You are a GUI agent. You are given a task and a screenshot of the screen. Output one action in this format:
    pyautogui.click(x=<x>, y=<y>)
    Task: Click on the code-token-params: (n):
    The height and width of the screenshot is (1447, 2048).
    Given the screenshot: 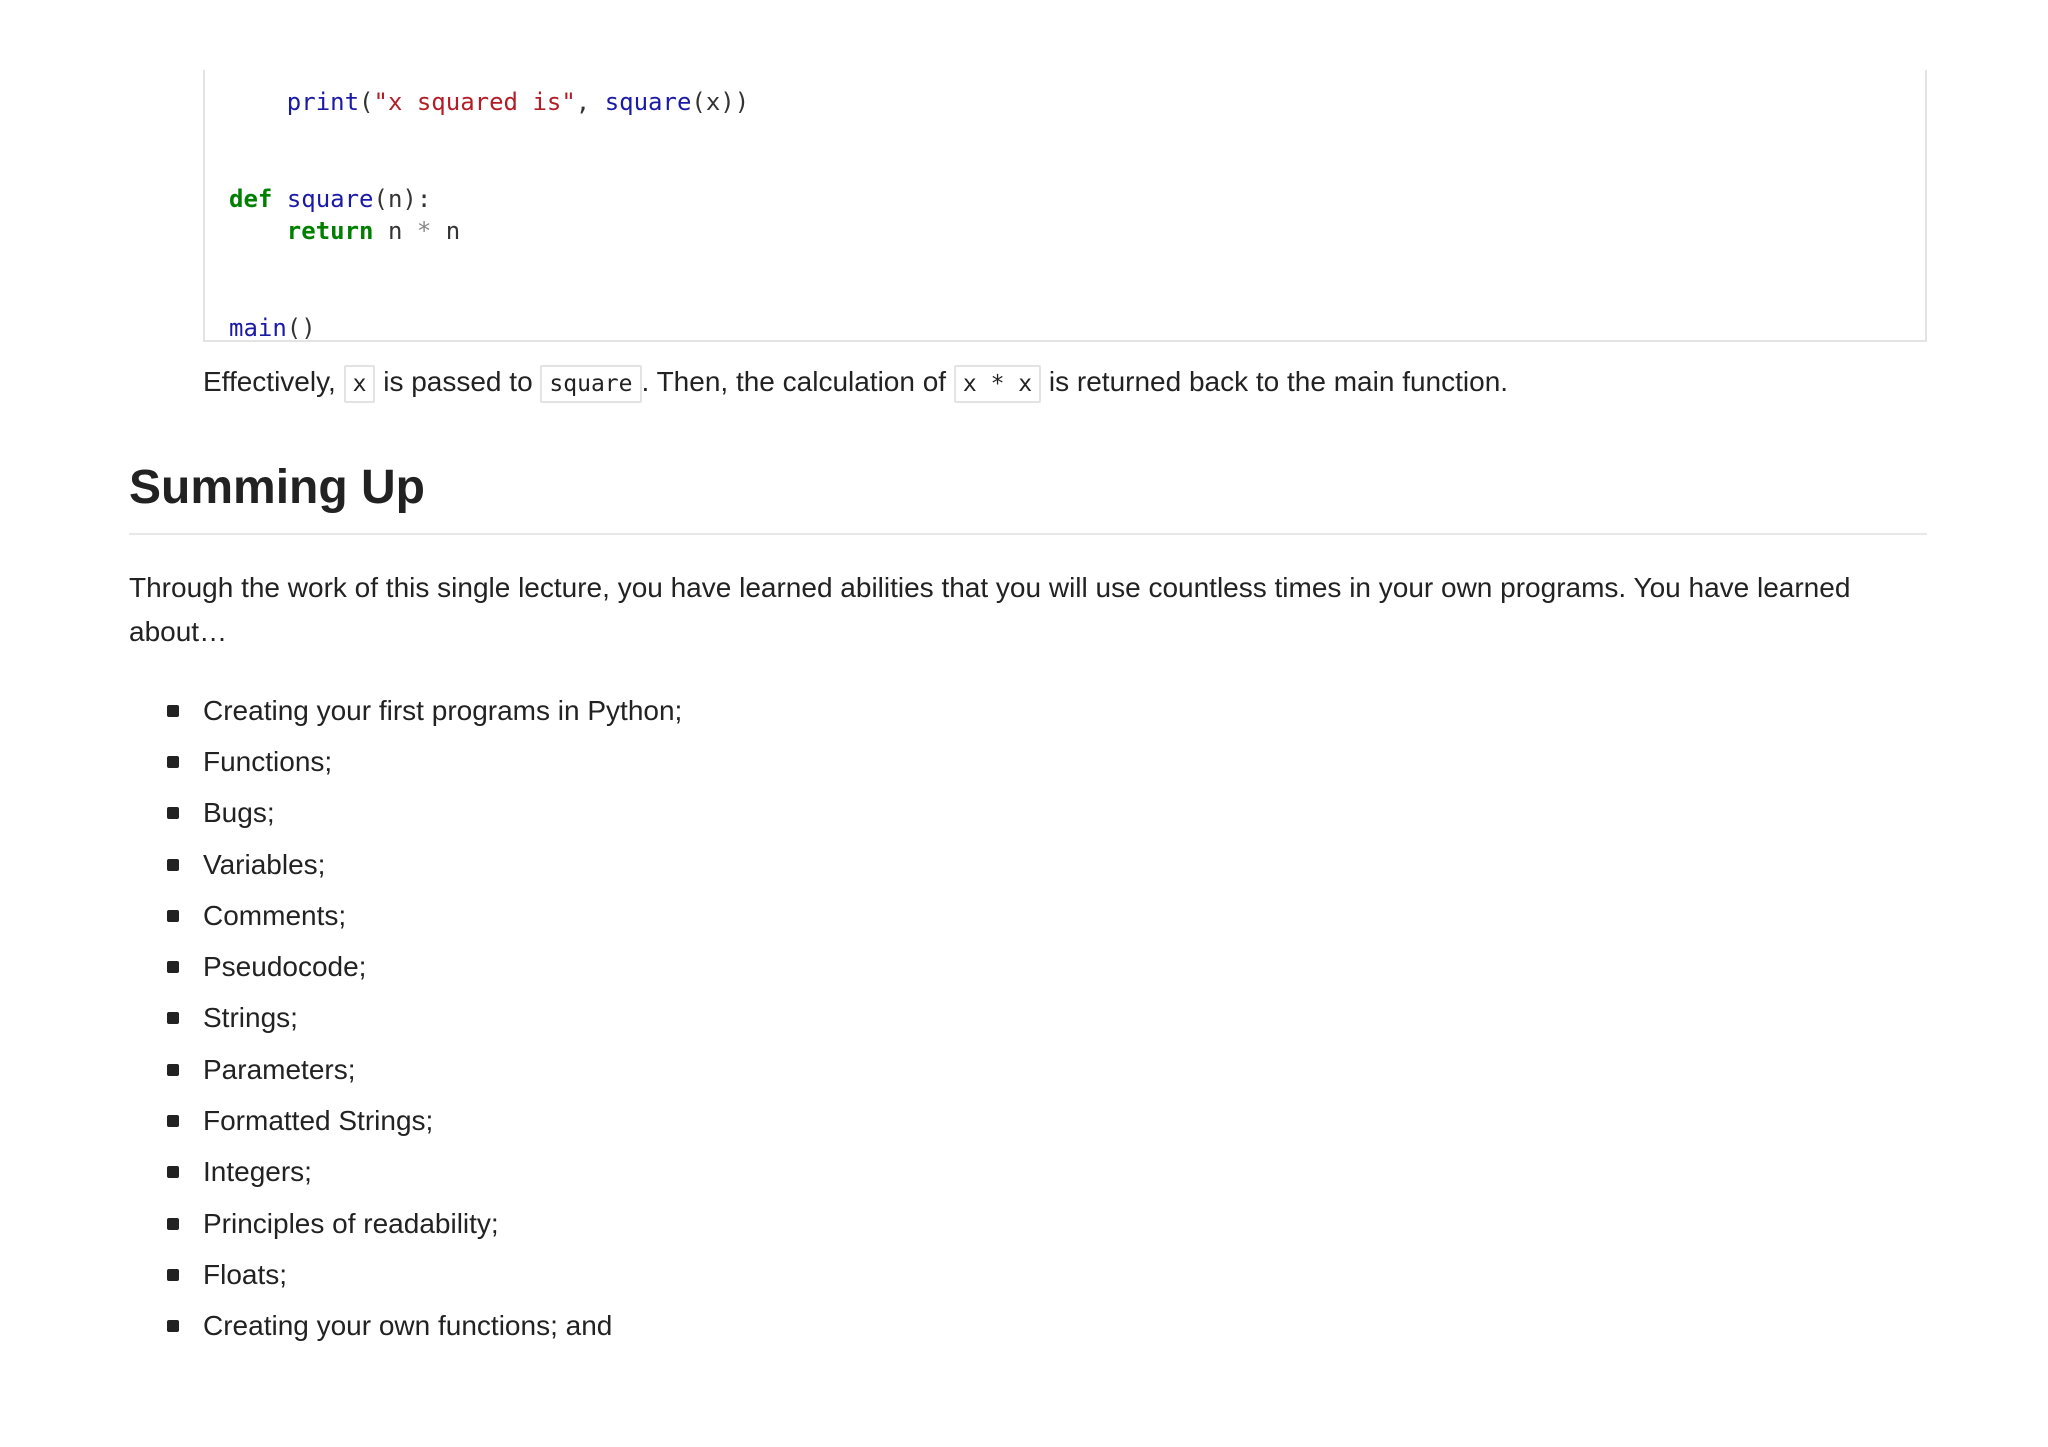 What is the action you would take?
    pyautogui.click(x=402, y=199)
    